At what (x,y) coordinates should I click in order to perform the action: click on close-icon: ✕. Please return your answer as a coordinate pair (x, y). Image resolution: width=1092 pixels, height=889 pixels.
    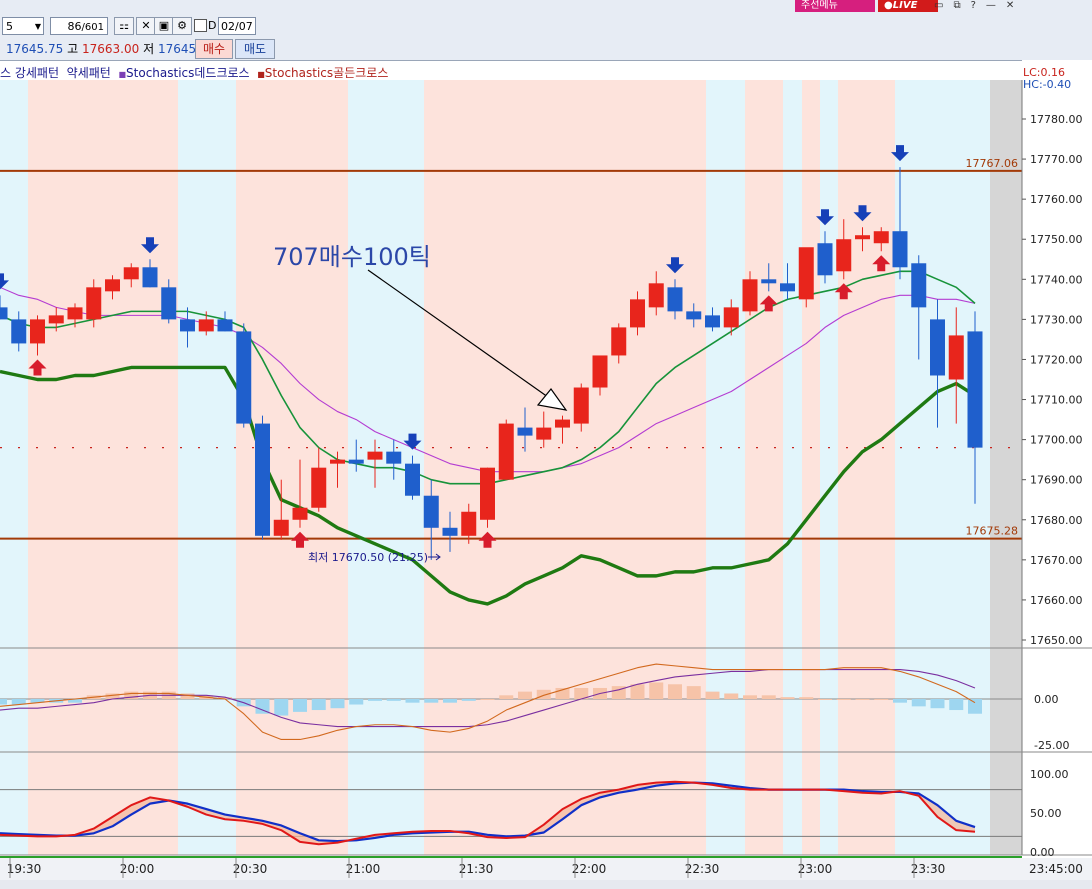
    Looking at the image, I should click on (1015, 5).